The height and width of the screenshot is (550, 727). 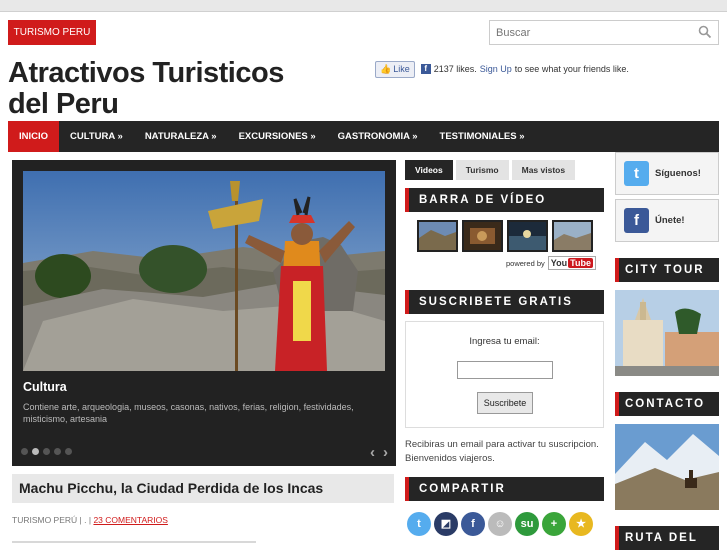 I want to click on post-comments-link: 23 COMENTARIOS, so click(x=130, y=520).